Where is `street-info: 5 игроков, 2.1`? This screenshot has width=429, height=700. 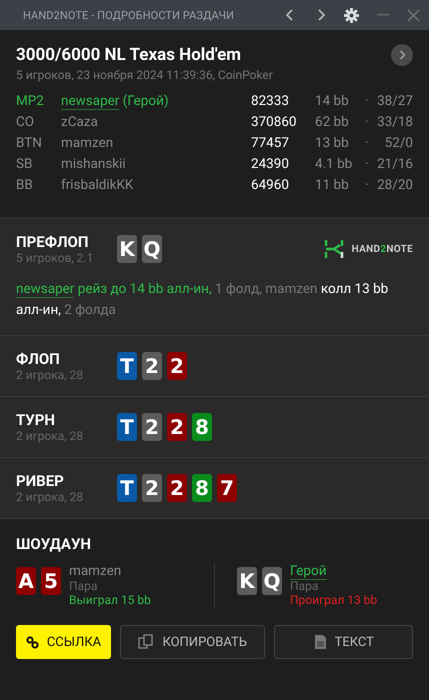 street-info: 5 игроков, 2.1 is located at coordinates (55, 258).